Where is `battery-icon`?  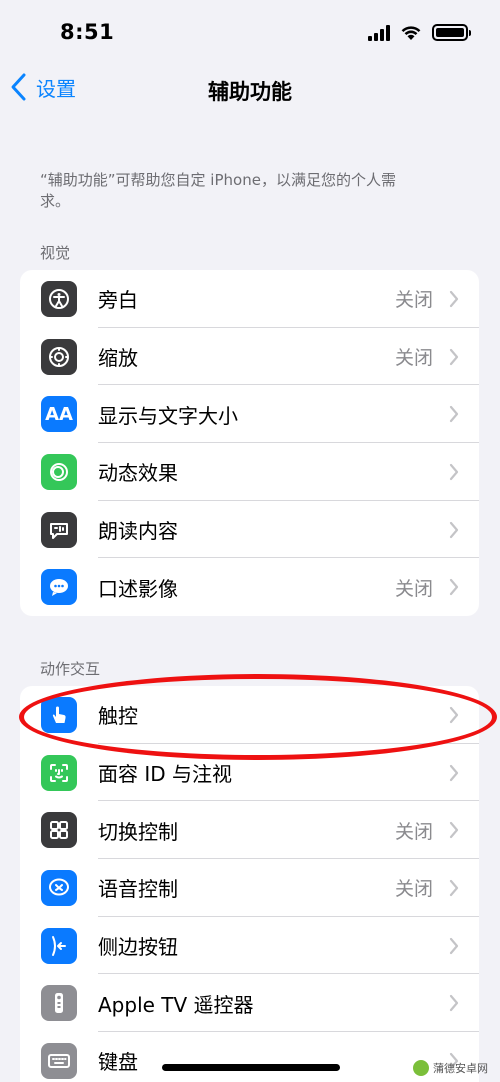 battery-icon is located at coordinates (451, 32).